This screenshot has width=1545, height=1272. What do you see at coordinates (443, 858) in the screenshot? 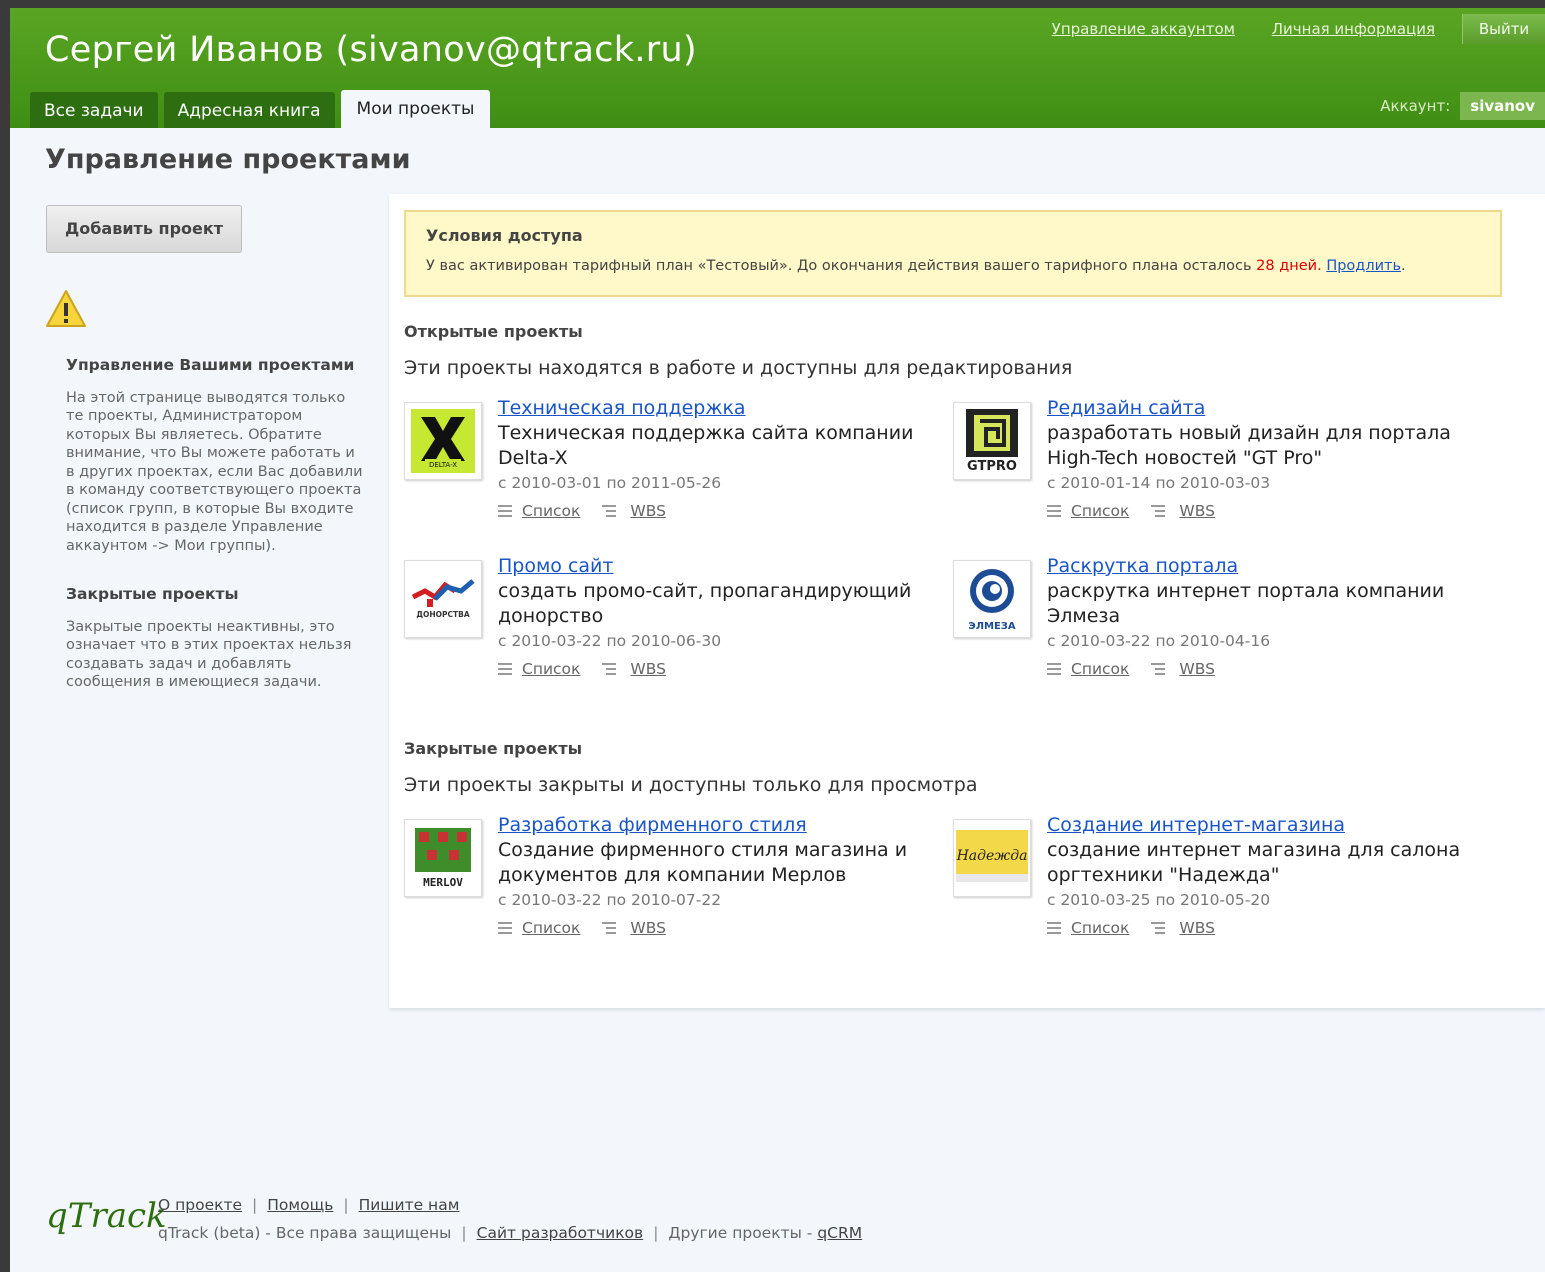
I see `project-logo: MERLOV` at bounding box center [443, 858].